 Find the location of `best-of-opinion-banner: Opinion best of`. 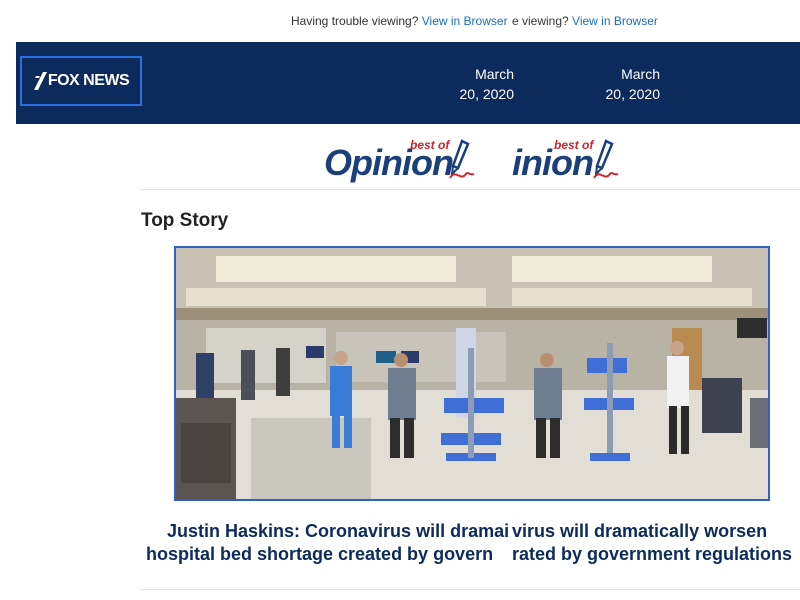

best-of-opinion-banner: Opinion best of is located at coordinates (417, 162).